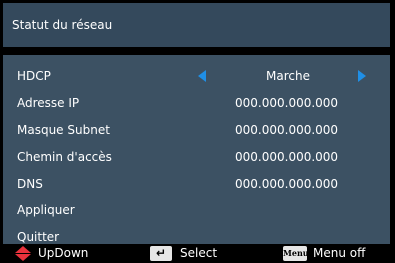 This screenshot has height=263, width=395. I want to click on ip-address-row: Adresse IP 000.000.000.000, so click(196, 103).